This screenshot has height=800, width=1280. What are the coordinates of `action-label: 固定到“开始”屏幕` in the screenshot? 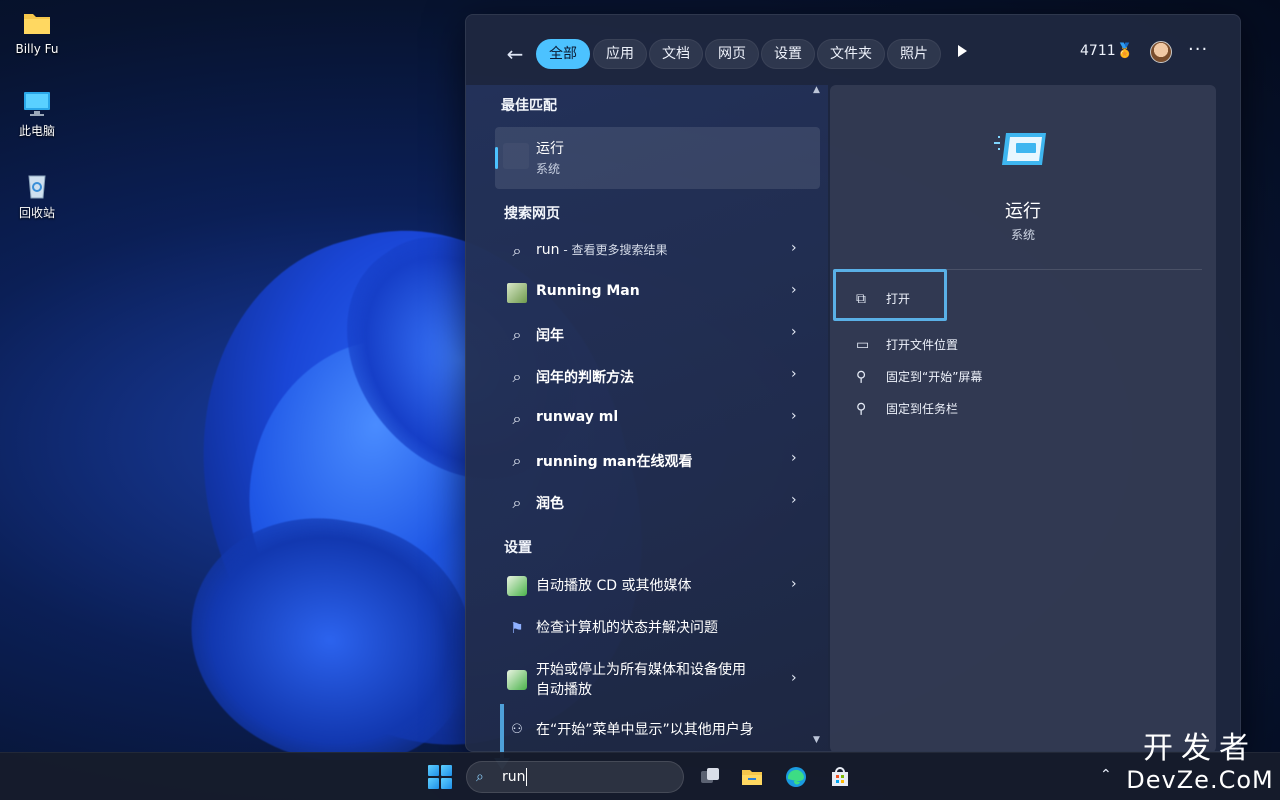 It's located at (934, 377).